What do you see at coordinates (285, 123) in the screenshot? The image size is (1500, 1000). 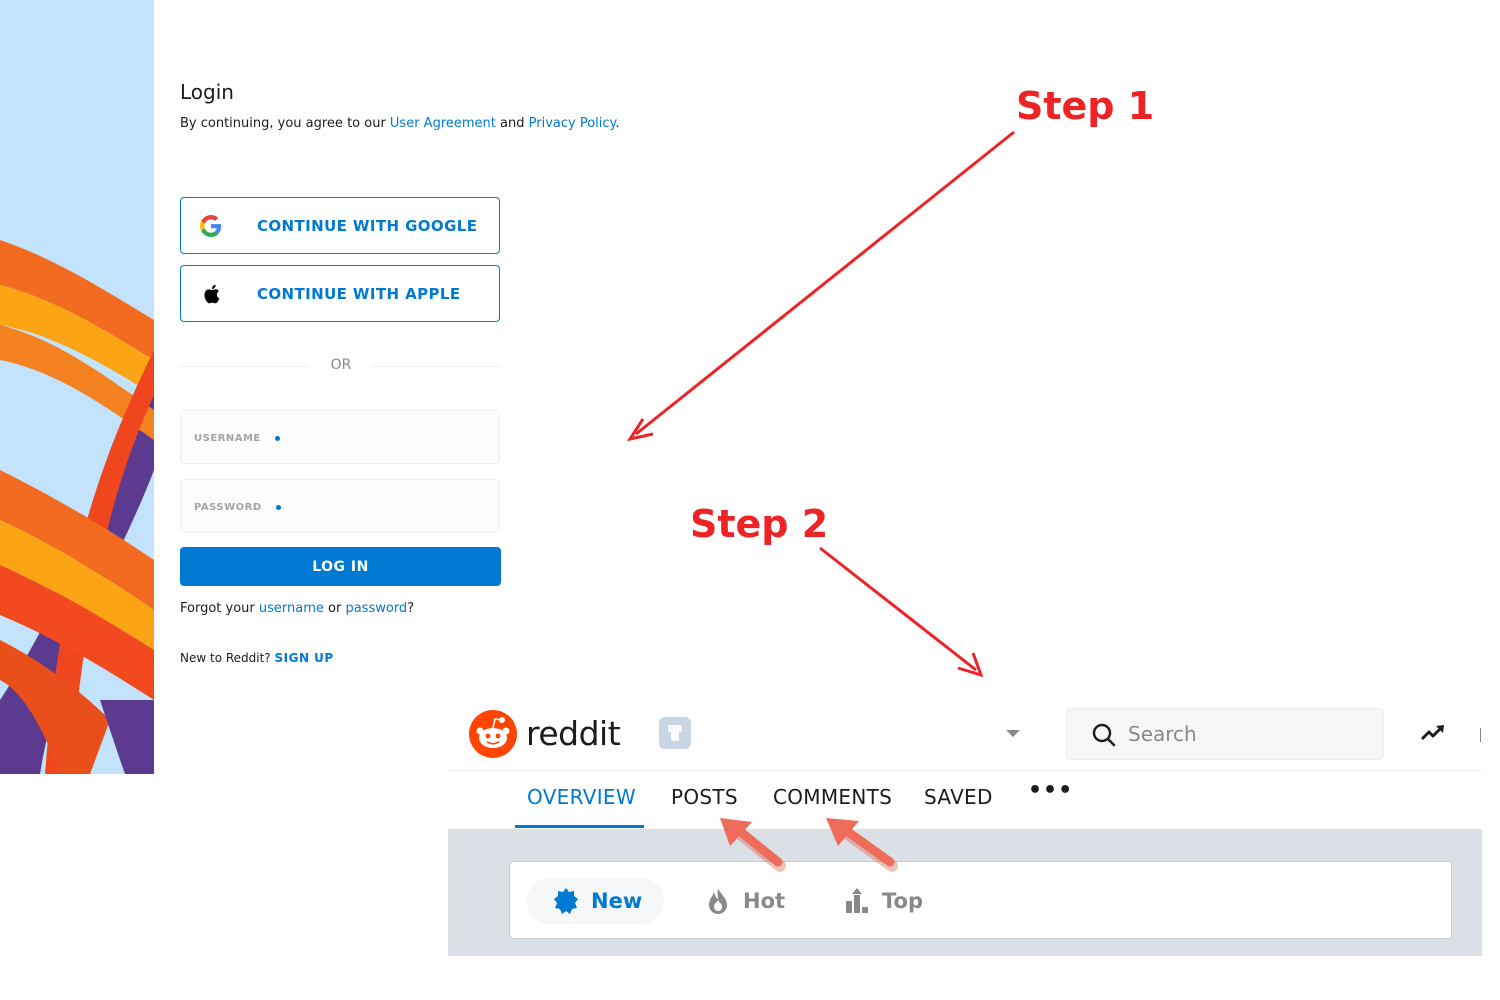 I see `legal-prefix: By continuing, you agree to our` at bounding box center [285, 123].